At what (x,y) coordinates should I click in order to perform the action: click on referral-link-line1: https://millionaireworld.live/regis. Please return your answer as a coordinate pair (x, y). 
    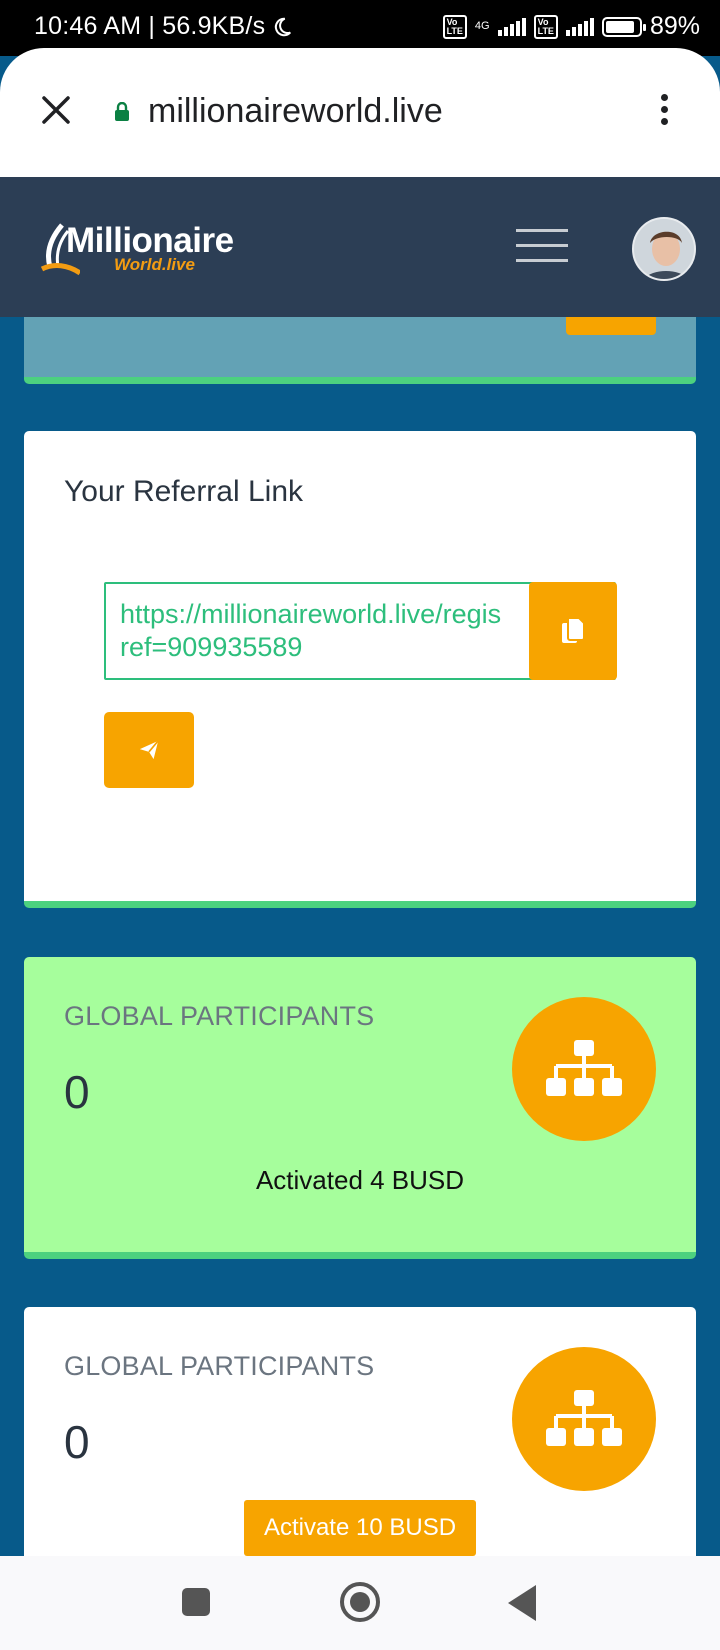
    Looking at the image, I should click on (311, 614).